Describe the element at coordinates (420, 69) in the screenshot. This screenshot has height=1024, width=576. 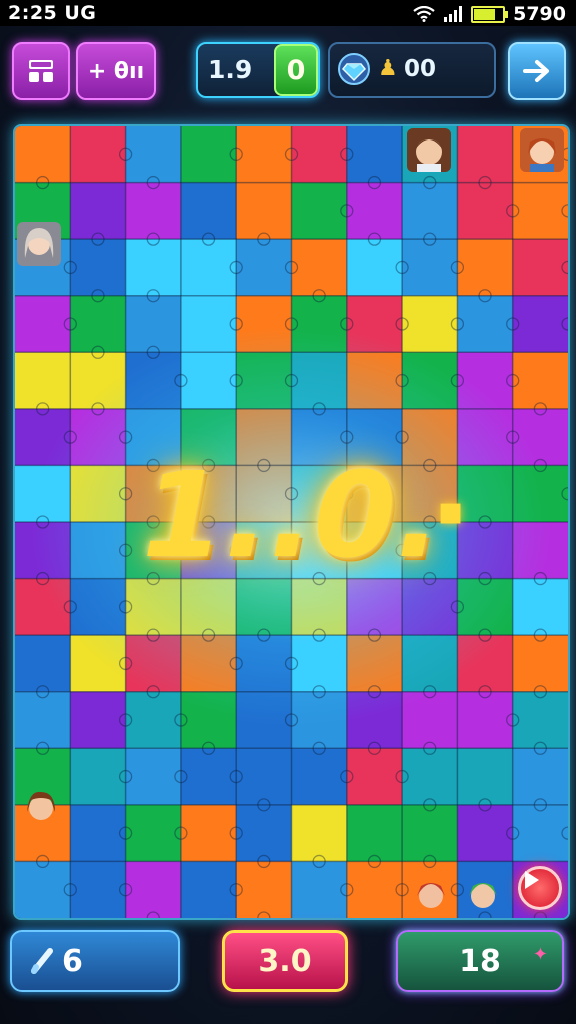
I see `gems-value: 00` at that location.